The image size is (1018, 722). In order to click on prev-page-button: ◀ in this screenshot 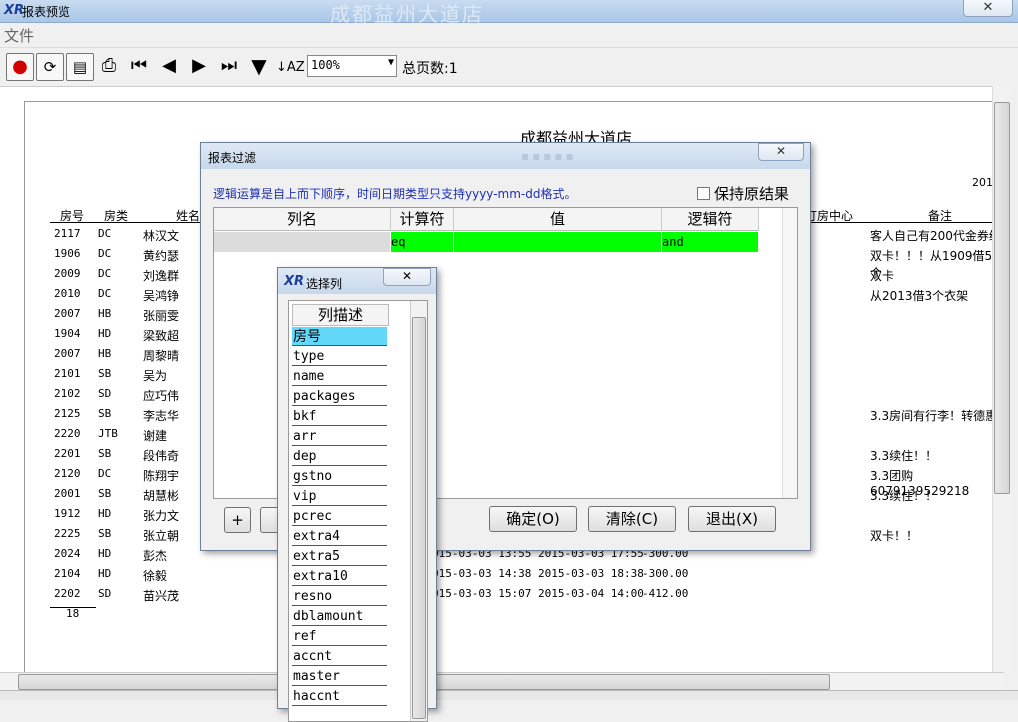, I will do `click(169, 66)`.